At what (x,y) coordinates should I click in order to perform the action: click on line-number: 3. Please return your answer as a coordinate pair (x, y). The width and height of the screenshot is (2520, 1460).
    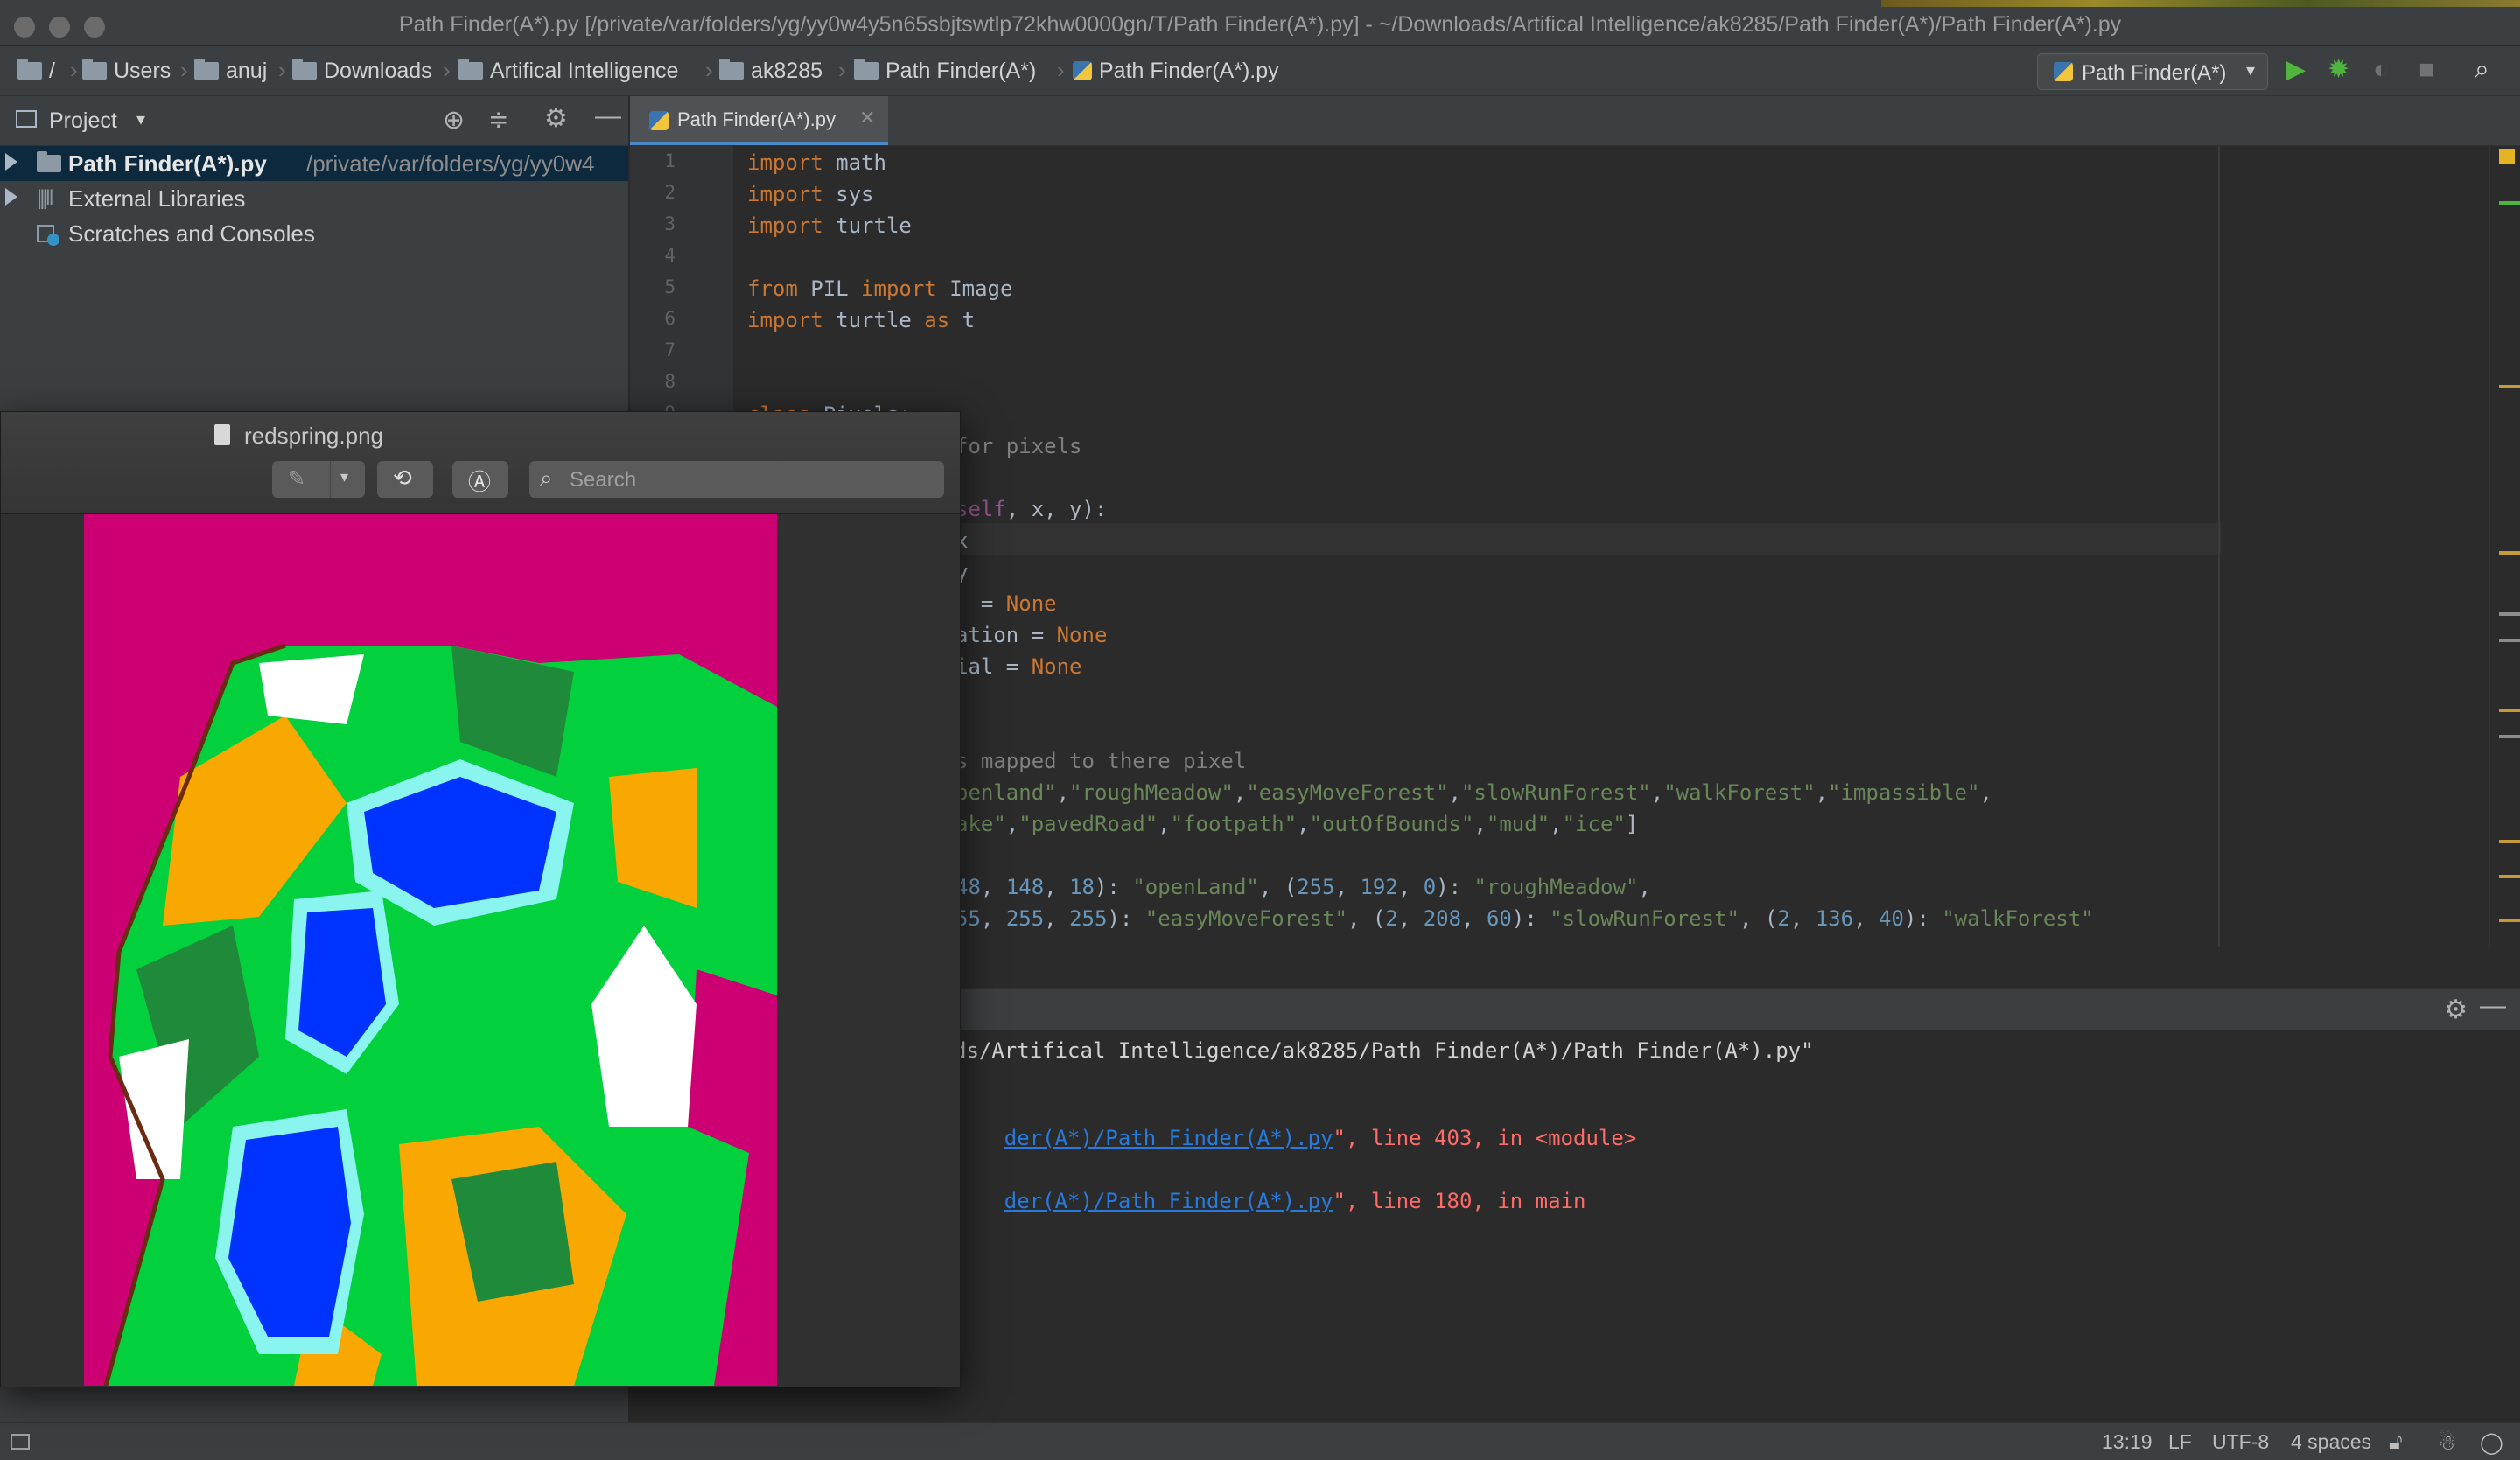
    Looking at the image, I should click on (670, 224).